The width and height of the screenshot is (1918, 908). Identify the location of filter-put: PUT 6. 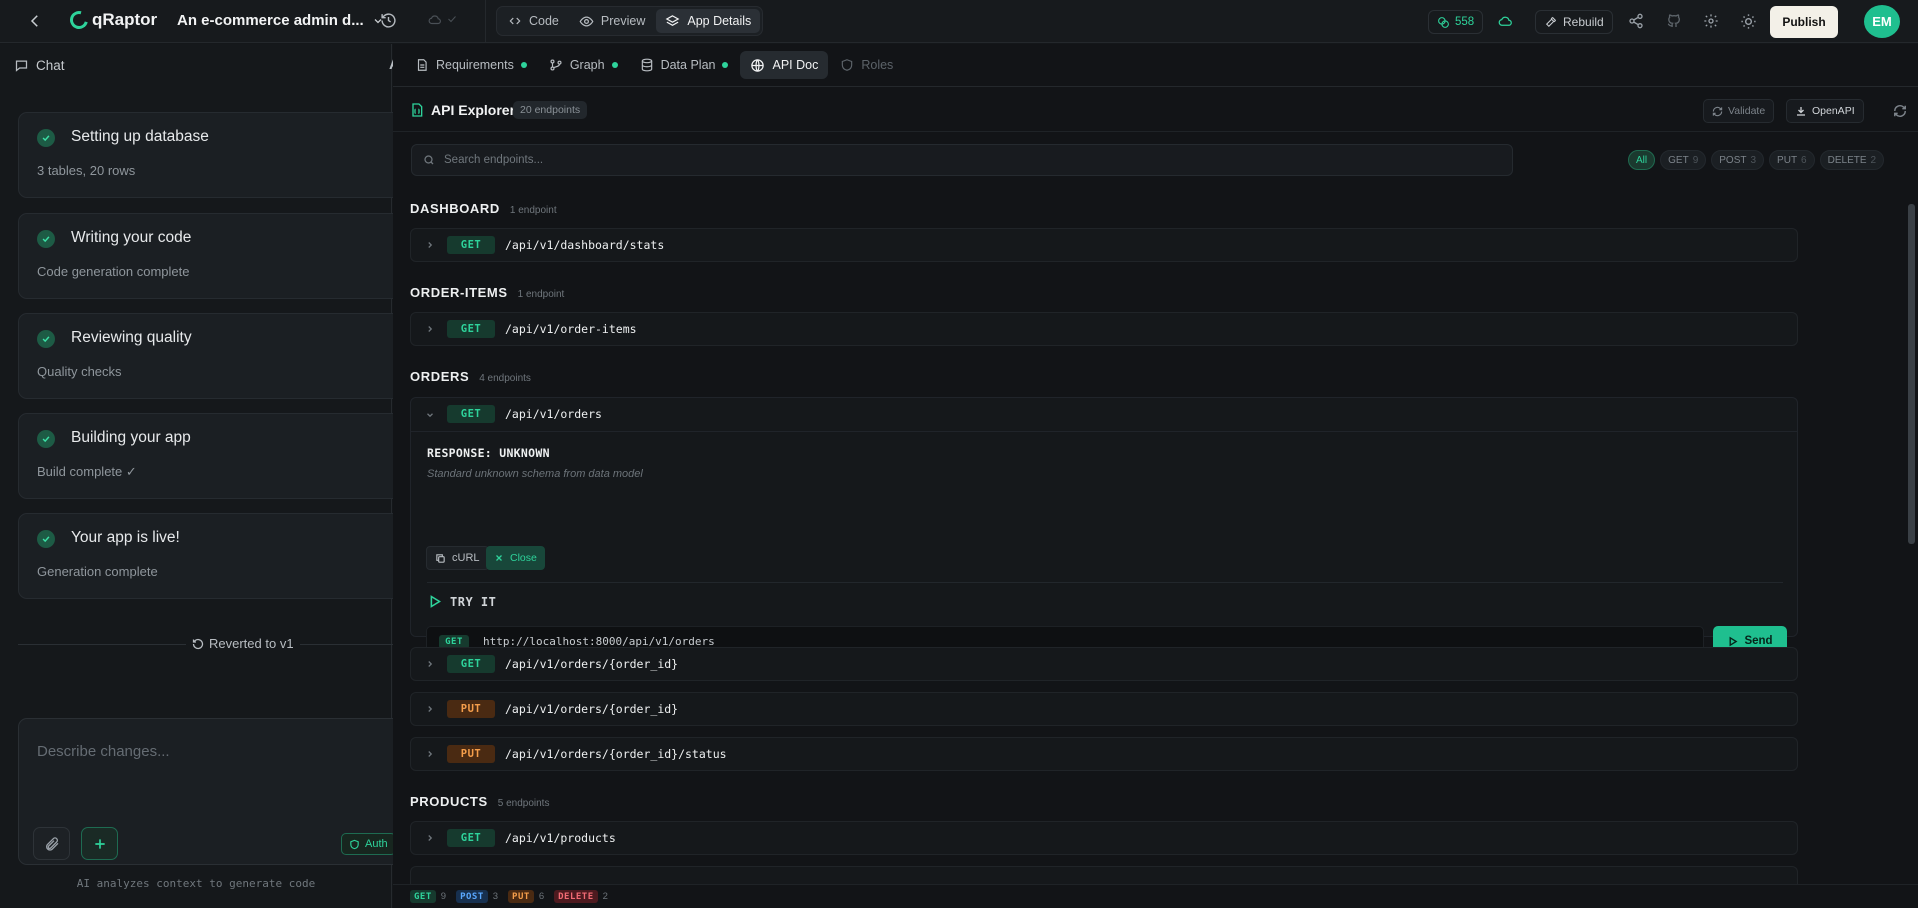
(1792, 160).